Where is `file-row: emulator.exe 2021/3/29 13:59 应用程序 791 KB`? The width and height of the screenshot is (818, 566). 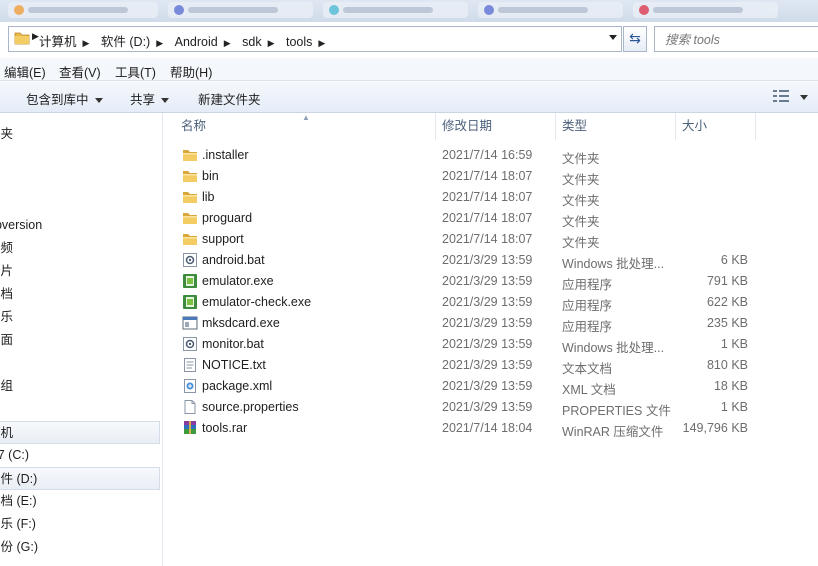
file-row: emulator.exe 2021/3/29 13:59 应用程序 791 KB is located at coordinates (490, 281).